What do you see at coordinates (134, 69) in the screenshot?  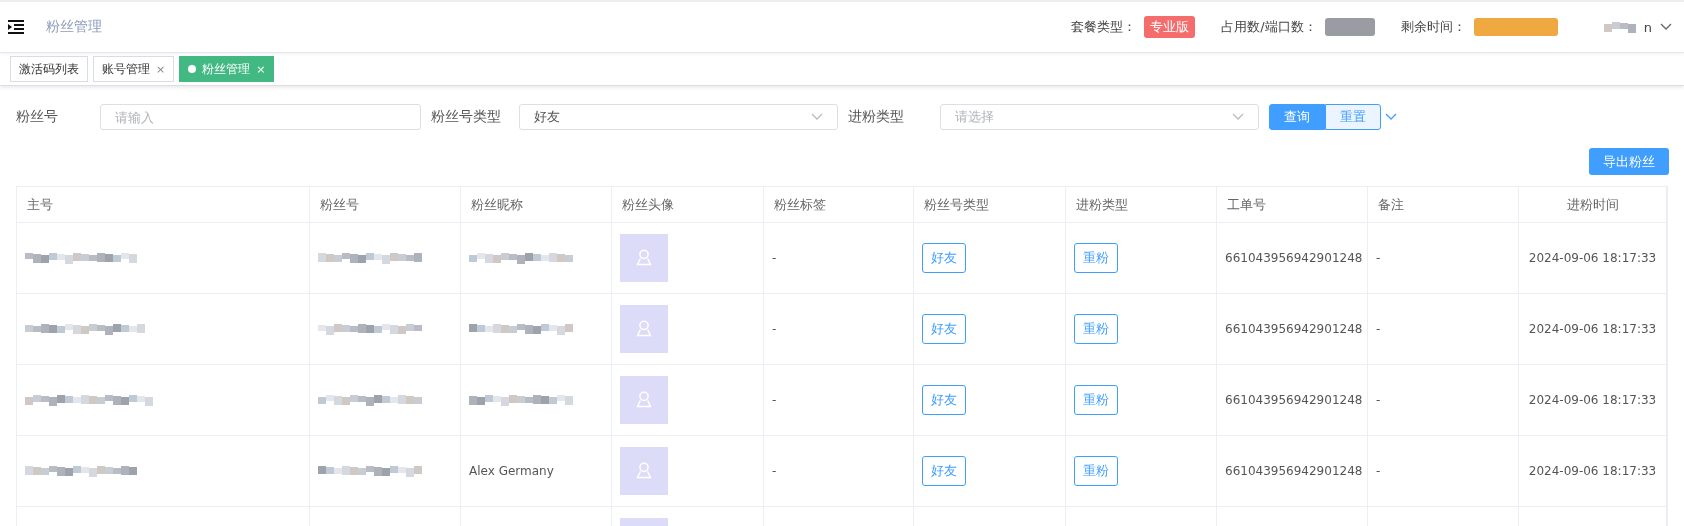 I see `tab: 账号管理 ×` at bounding box center [134, 69].